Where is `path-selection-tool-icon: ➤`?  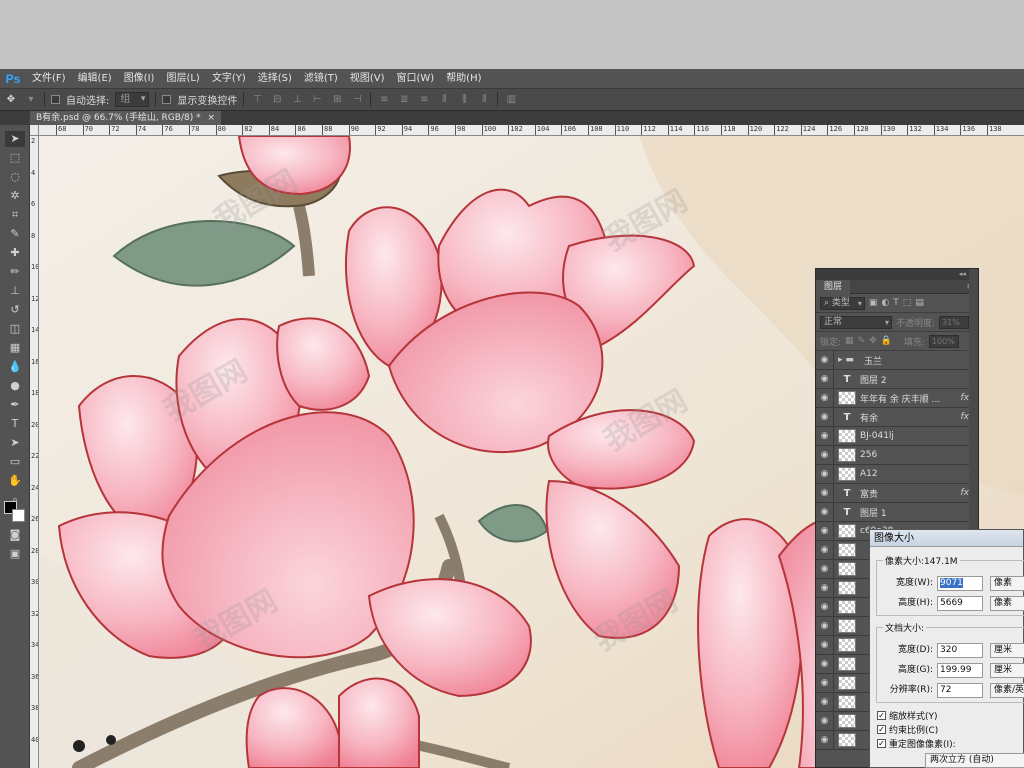
path-selection-tool-icon: ➤ is located at coordinates (15, 443).